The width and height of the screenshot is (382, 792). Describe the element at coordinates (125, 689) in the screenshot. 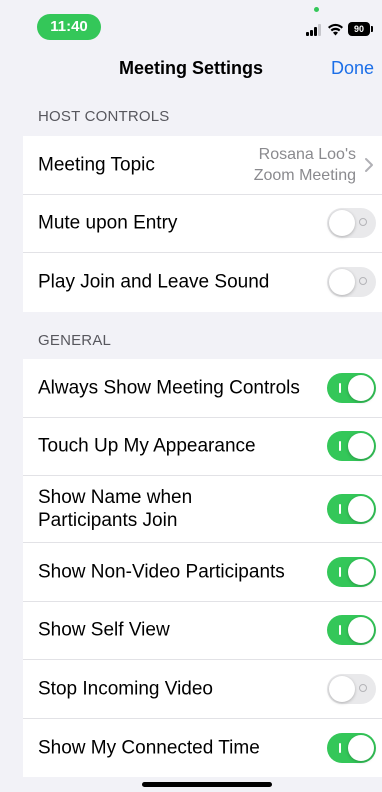

I see `stop-incoming-video-label: Stop Incoming Video` at that location.